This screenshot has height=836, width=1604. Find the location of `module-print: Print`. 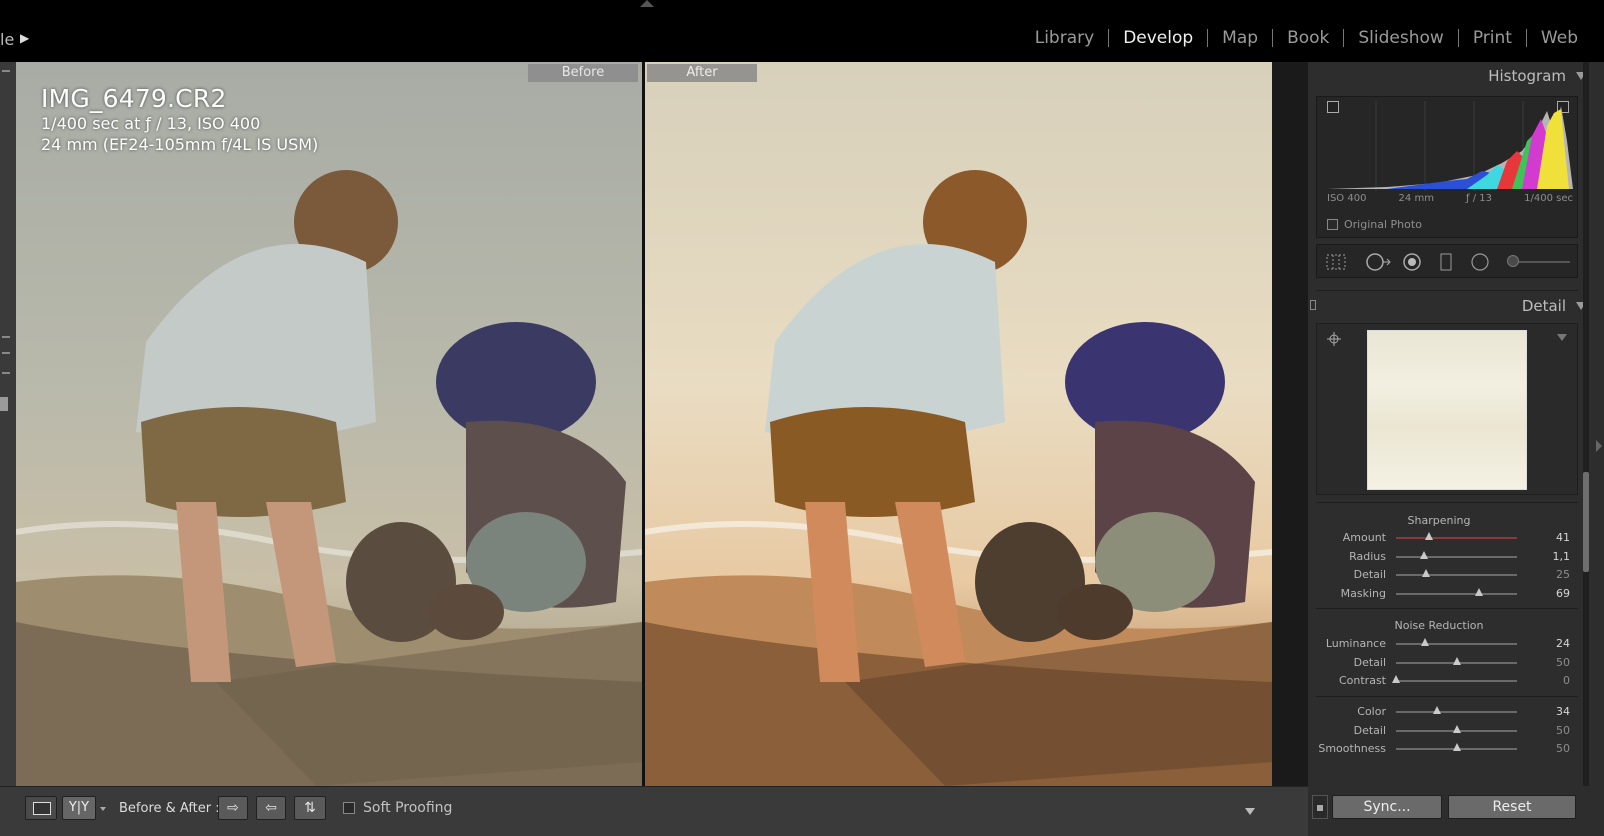

module-print: Print is located at coordinates (1492, 38).